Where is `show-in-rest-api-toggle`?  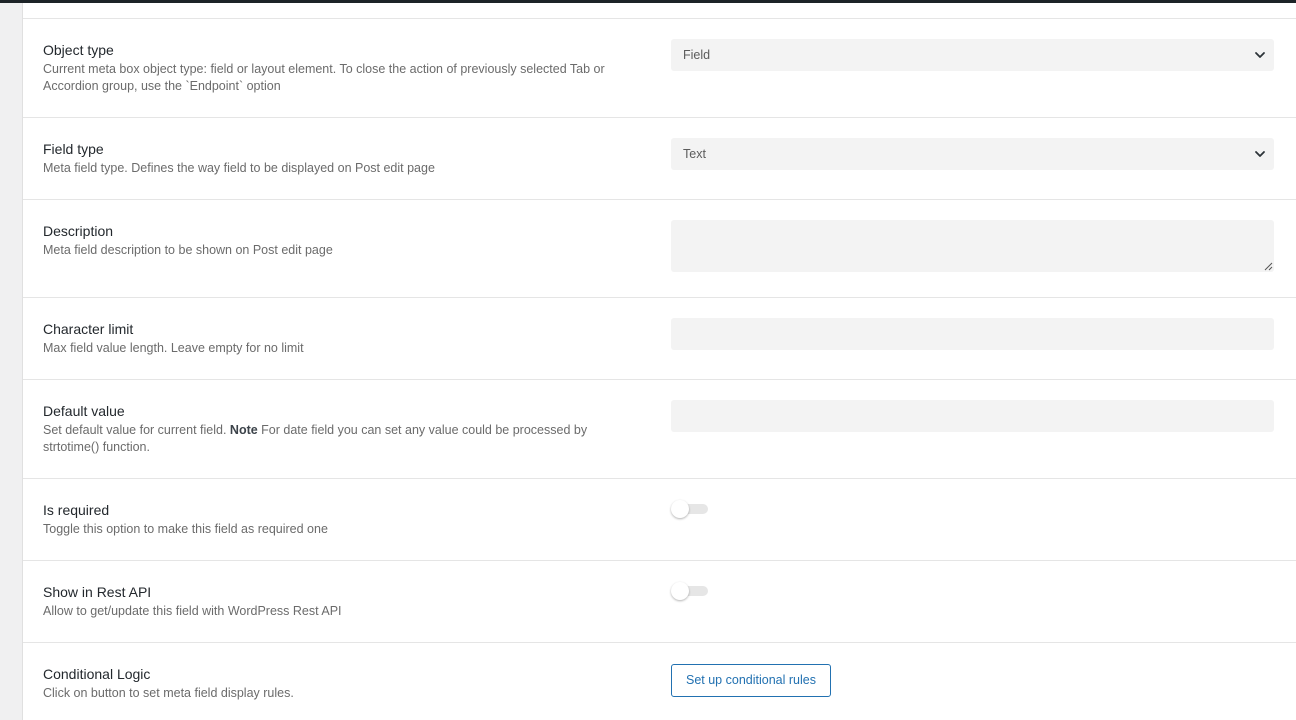 show-in-rest-api-toggle is located at coordinates (689, 591).